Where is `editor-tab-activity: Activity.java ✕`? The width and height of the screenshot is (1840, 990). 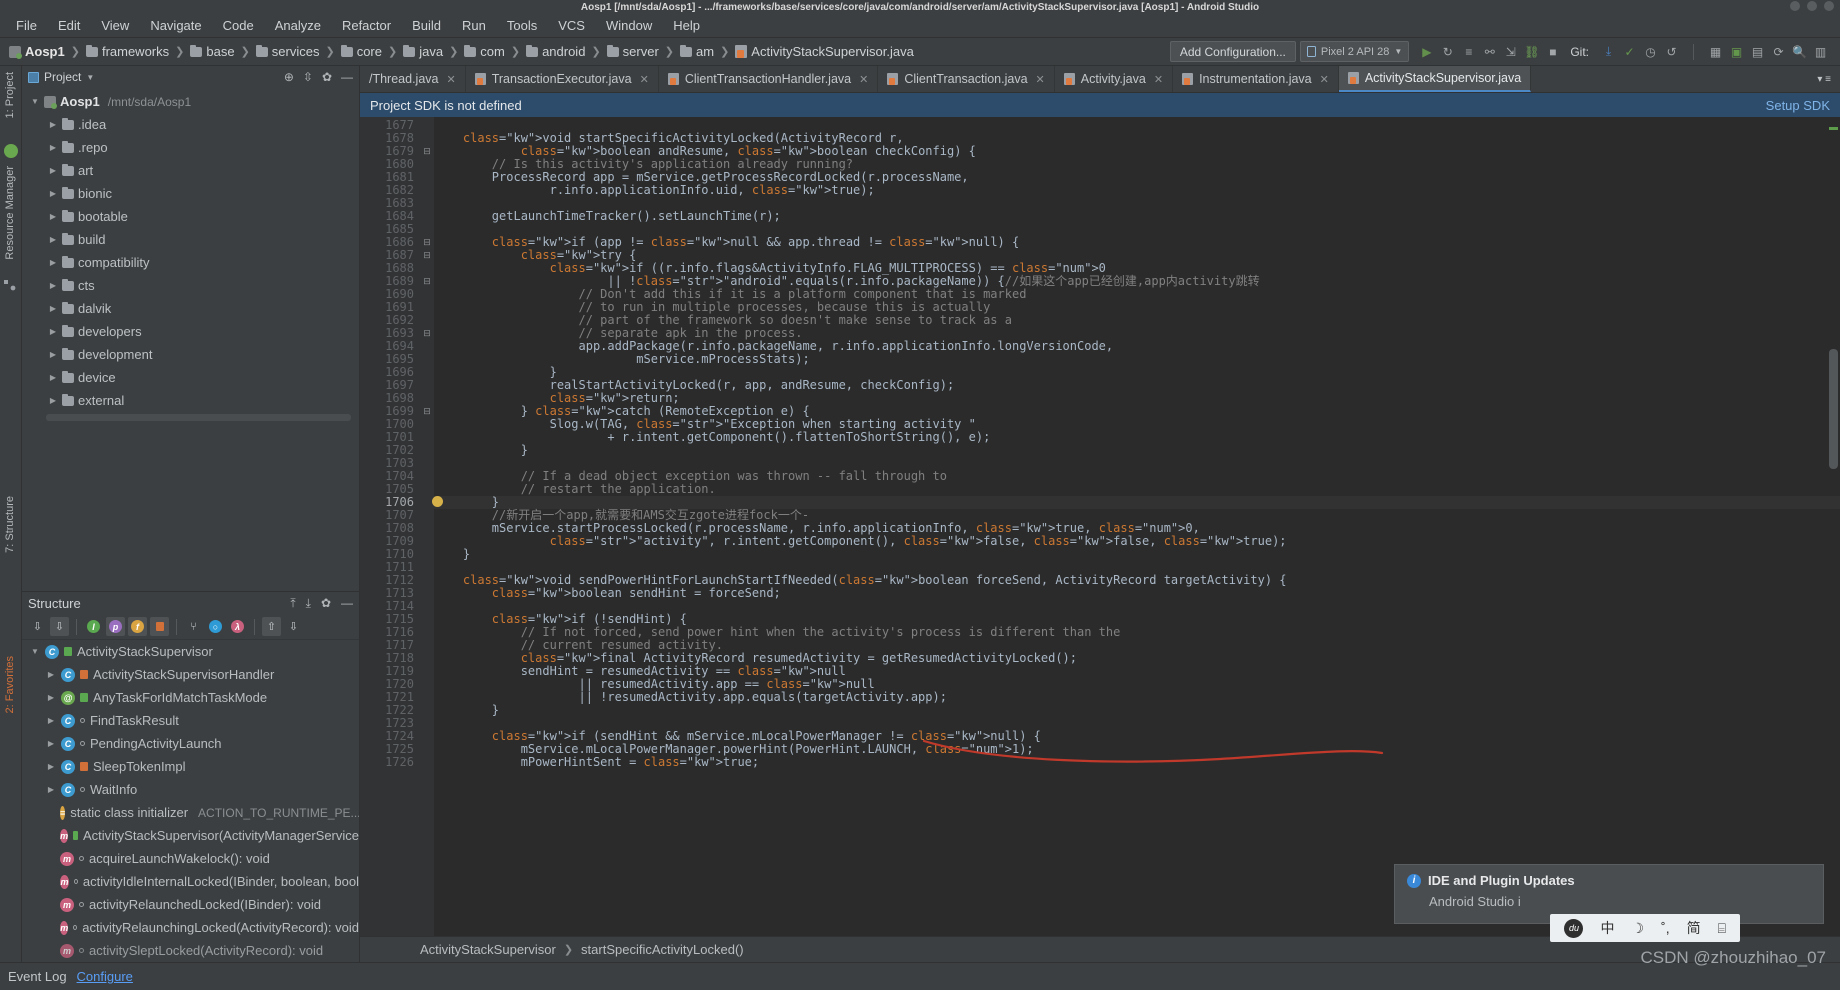 editor-tab-activity: Activity.java ✕ is located at coordinates (1114, 79).